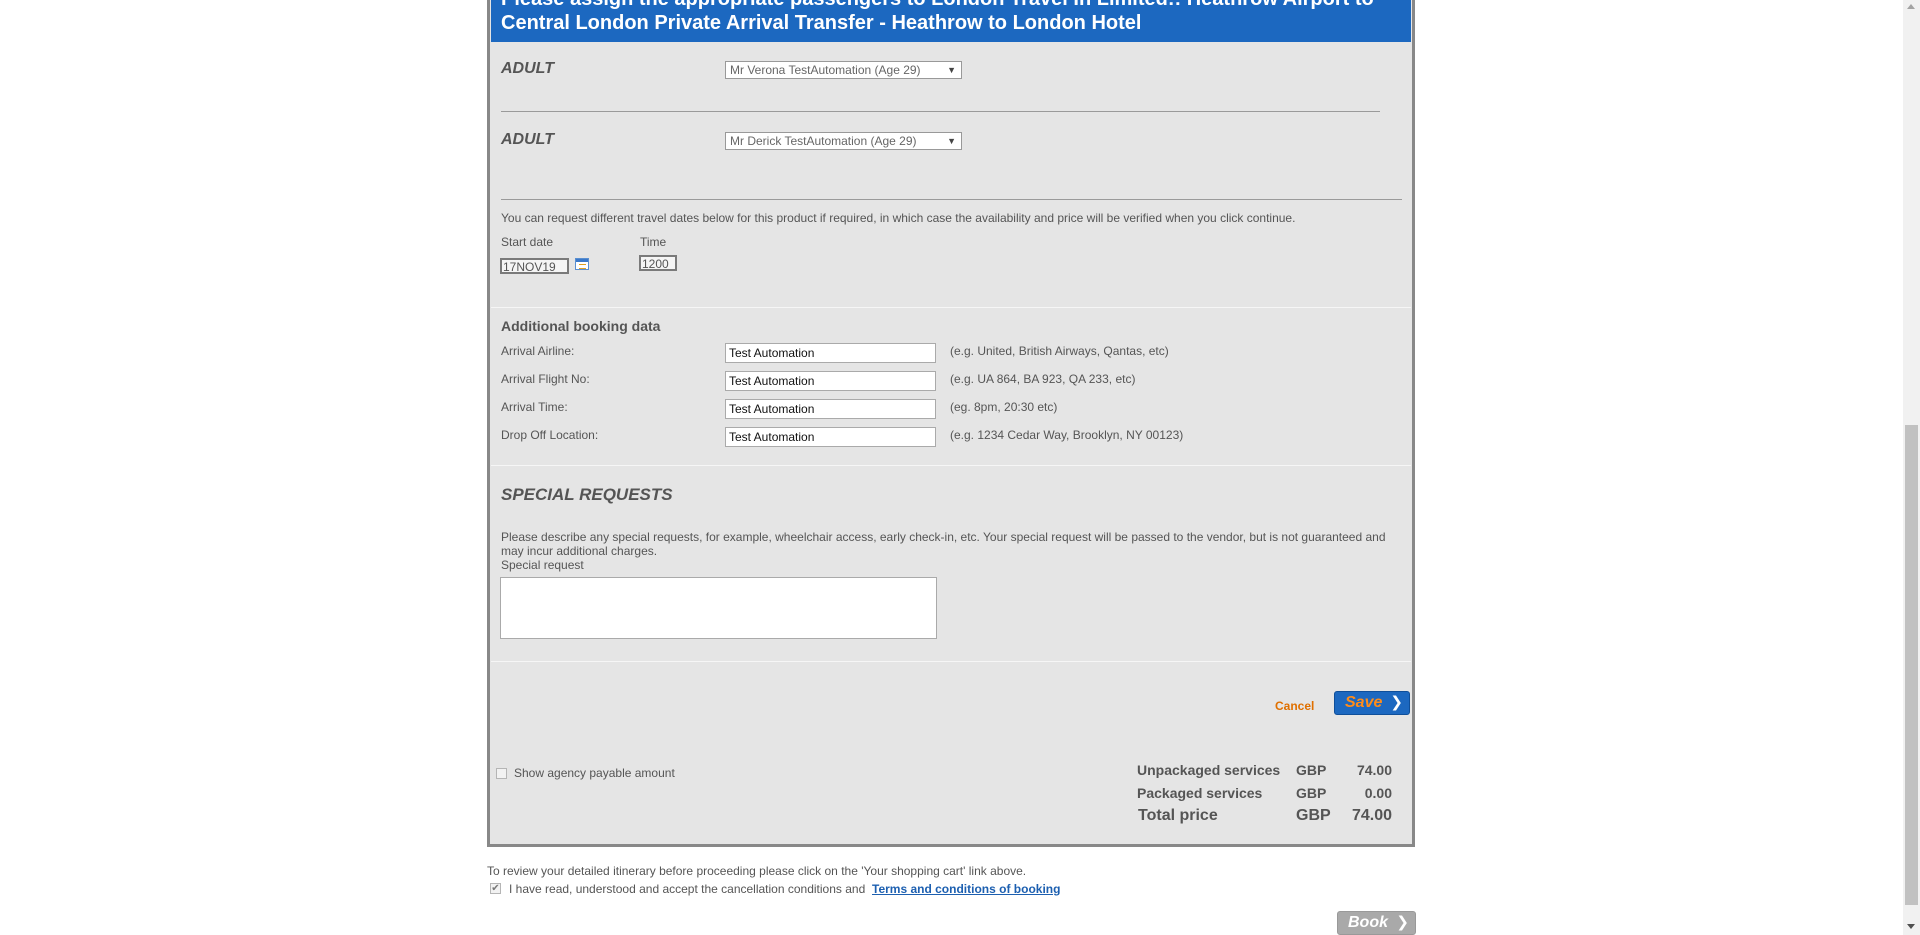  I want to click on passenger-select-value: Mr Derick TestAutomation (Age 29), so click(823, 141).